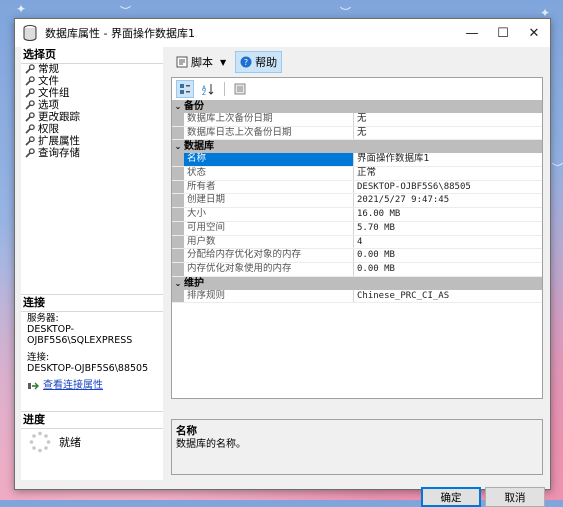 The height and width of the screenshot is (507, 563). Describe the element at coordinates (21, 9) in the screenshot. I see `star-decoration: ✦` at that location.